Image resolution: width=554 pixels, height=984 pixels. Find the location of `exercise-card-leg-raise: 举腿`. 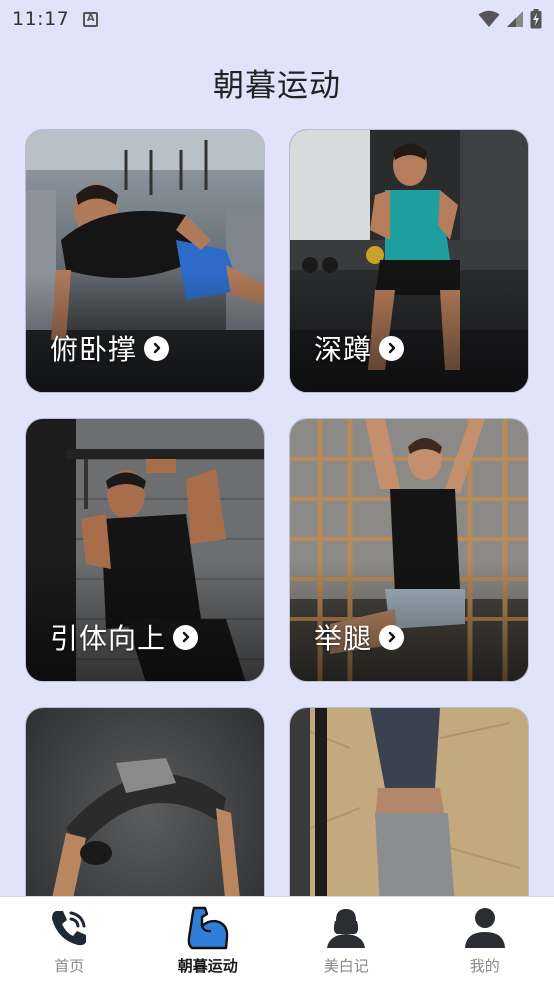

exercise-card-leg-raise: 举腿 is located at coordinates (409, 550).